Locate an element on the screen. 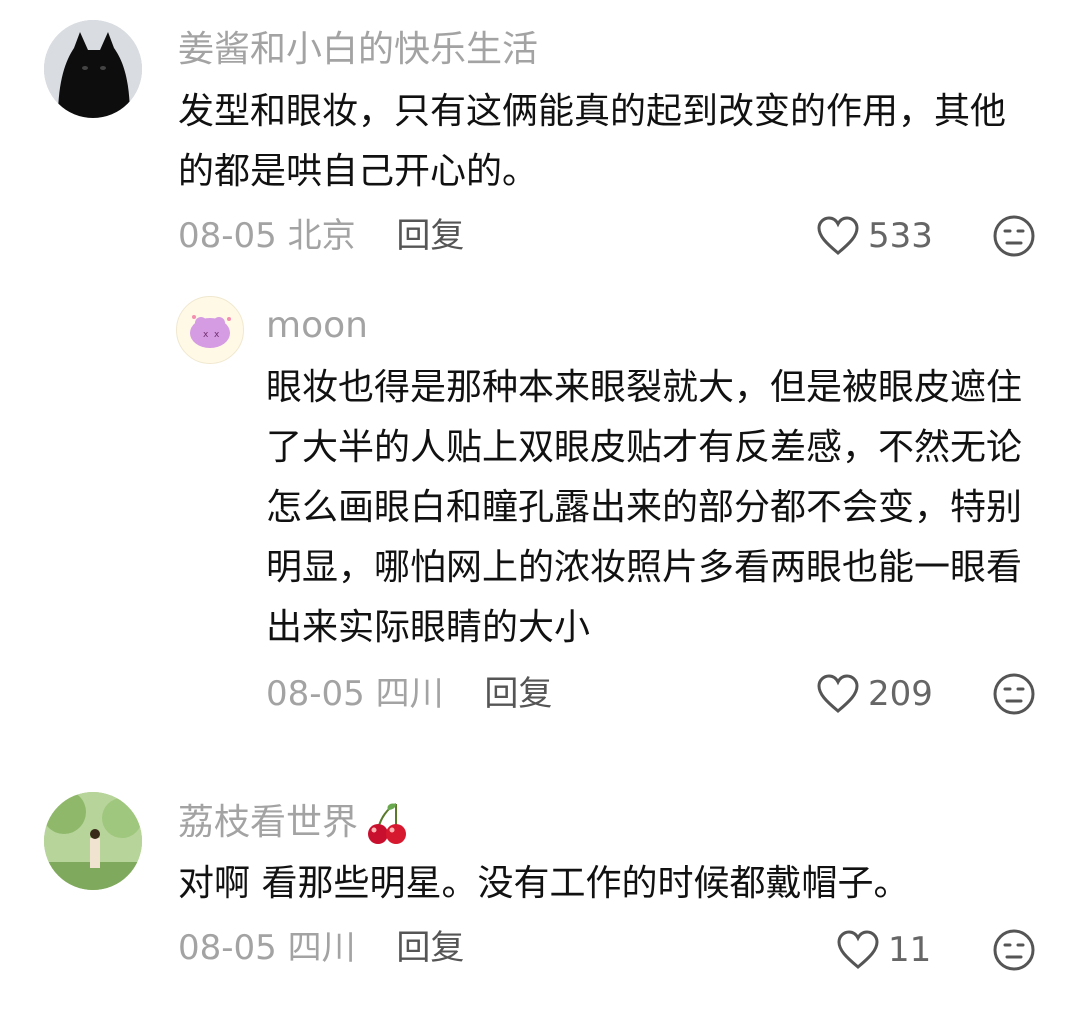 This screenshot has width=1080, height=1024. reply-location: 四川 is located at coordinates (409, 694).